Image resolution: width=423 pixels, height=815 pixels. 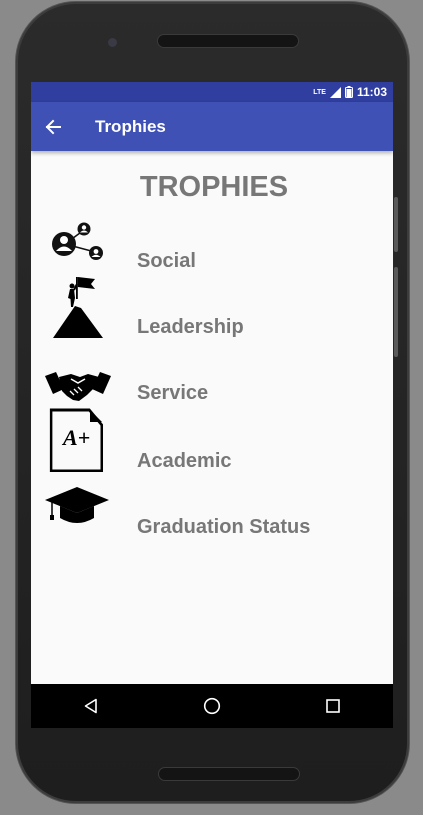 I want to click on nav-recents-button, so click(x=333, y=706).